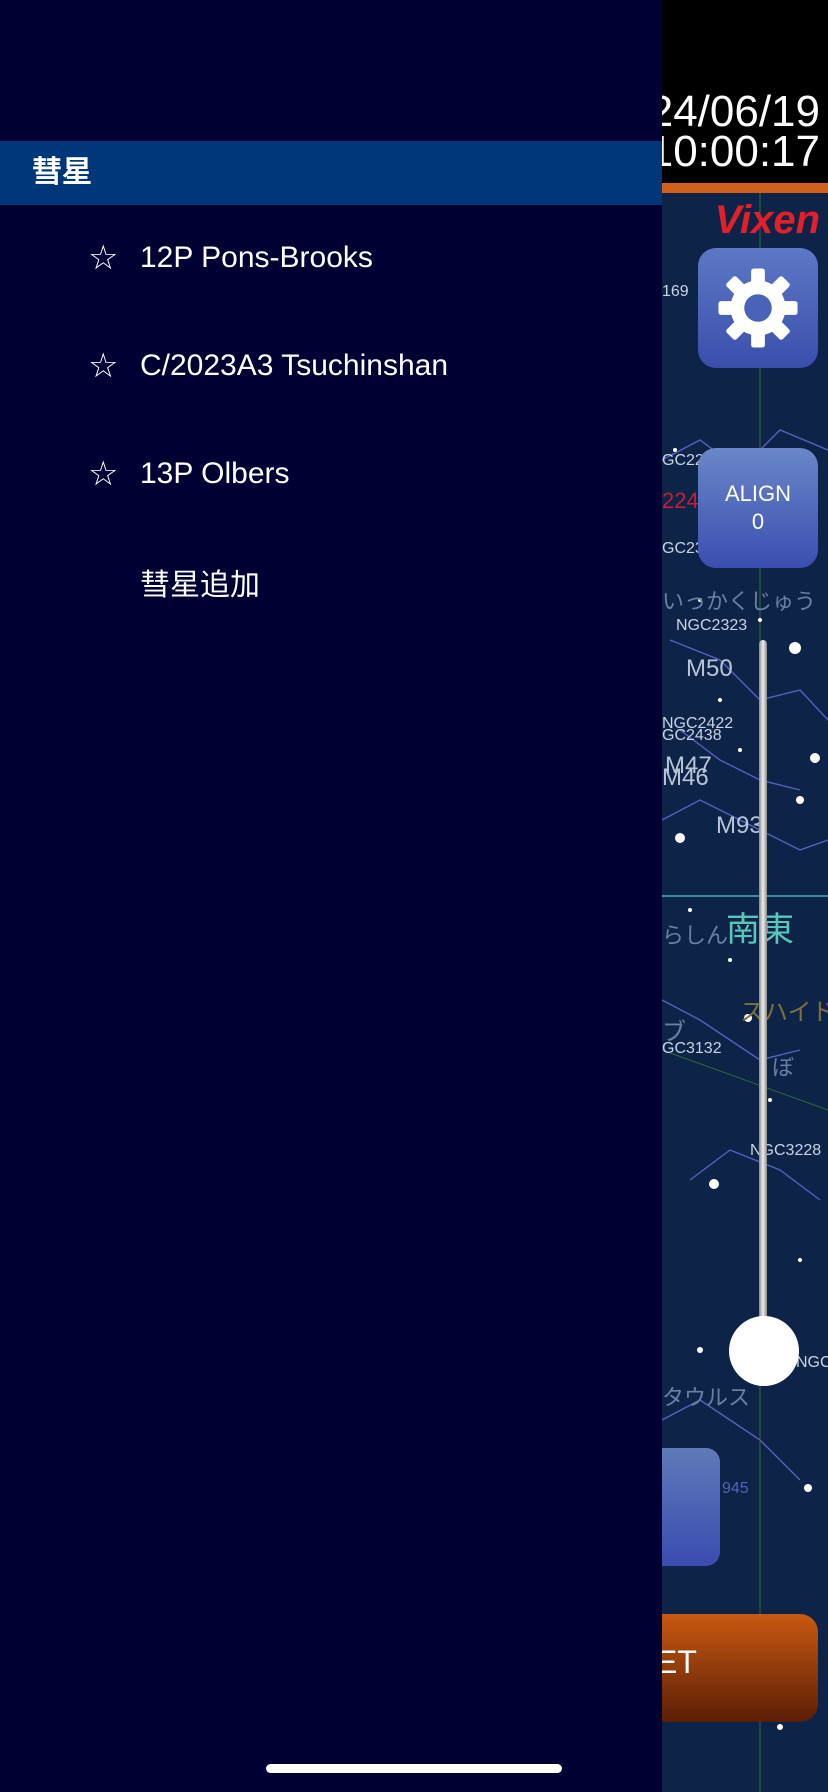 The height and width of the screenshot is (1792, 828). What do you see at coordinates (685, 777) in the screenshot?
I see `map-label: M46` at bounding box center [685, 777].